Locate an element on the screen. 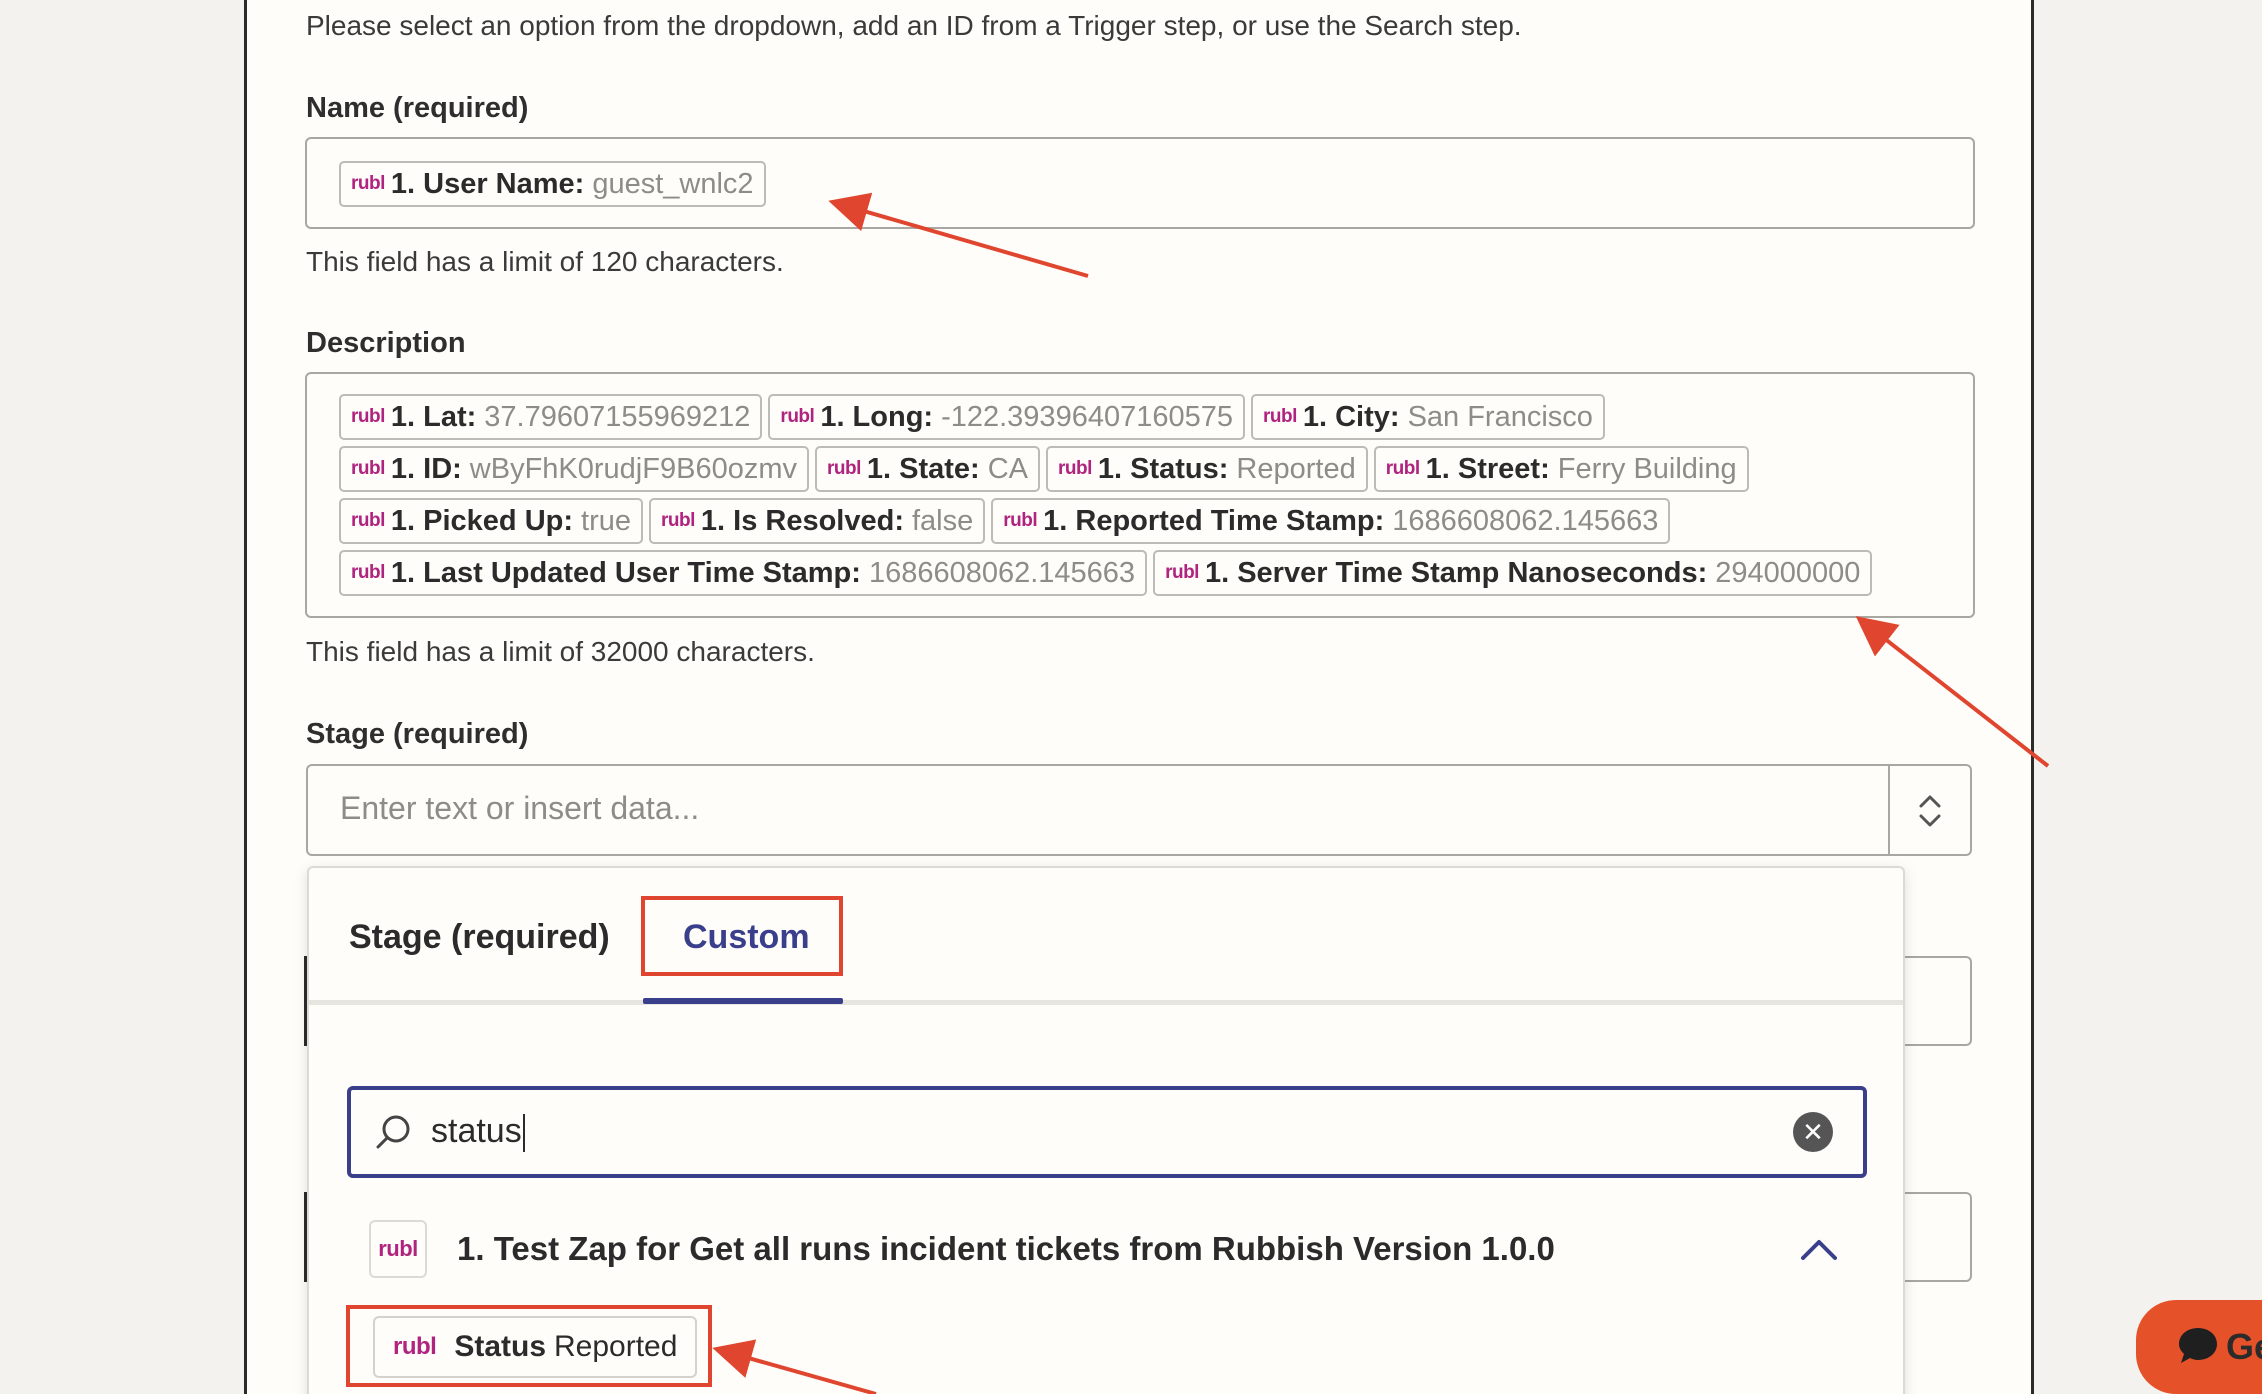 The width and height of the screenshot is (2262, 1394). chat-help-button: Ge is located at coordinates (2199, 1347).